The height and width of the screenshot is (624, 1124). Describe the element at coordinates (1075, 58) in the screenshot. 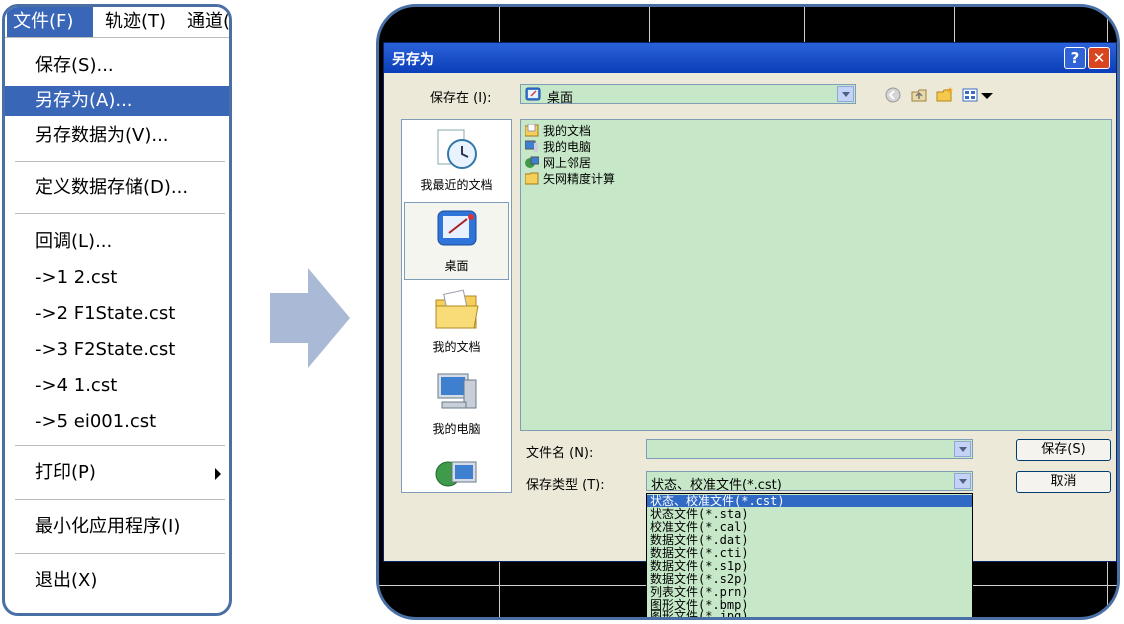

I see `help-button: ?` at that location.